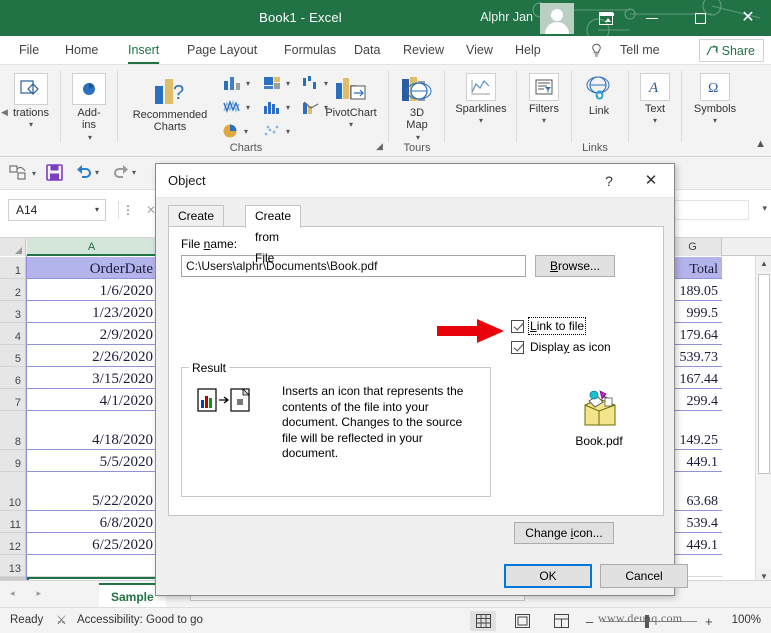 The width and height of the screenshot is (771, 633). Describe the element at coordinates (236, 83) in the screenshot. I see `chart-column-bar-icon: ▾` at that location.